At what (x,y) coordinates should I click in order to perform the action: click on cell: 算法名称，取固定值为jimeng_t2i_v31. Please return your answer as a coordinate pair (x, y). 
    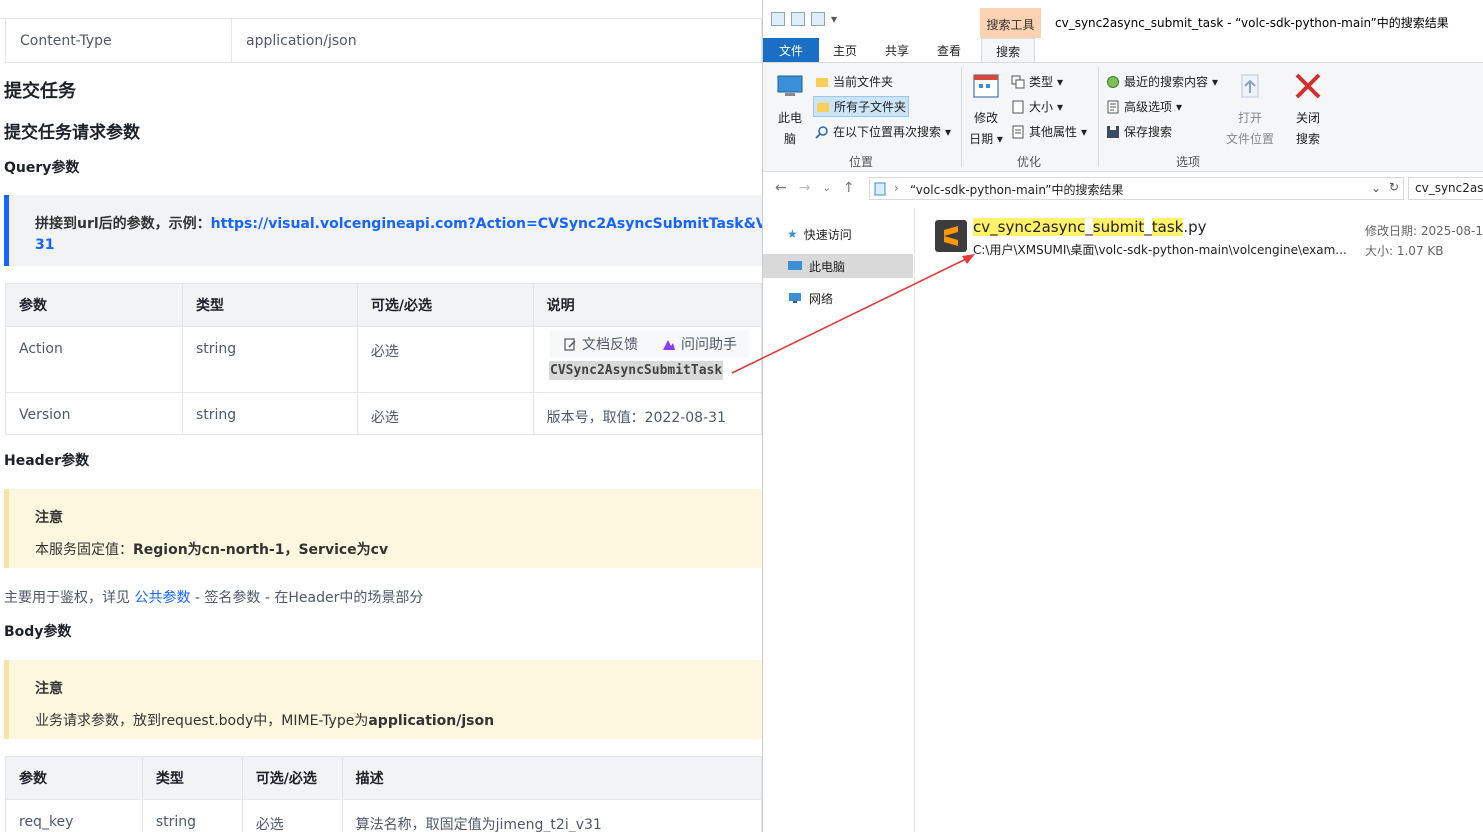
    Looking at the image, I should click on (551, 815).